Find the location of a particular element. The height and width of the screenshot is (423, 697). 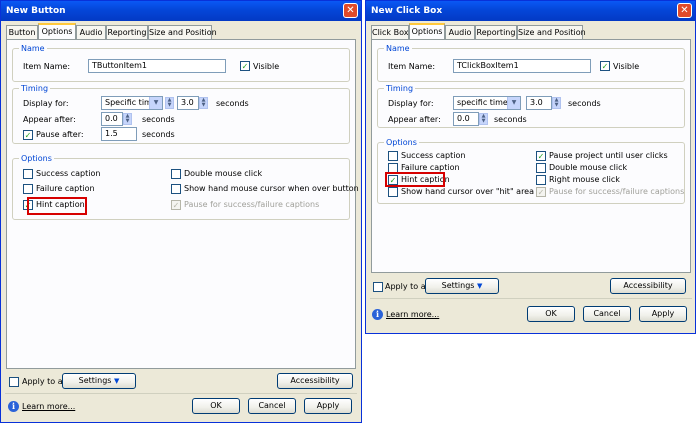

pause-after-input: 1.5 is located at coordinates (119, 134).